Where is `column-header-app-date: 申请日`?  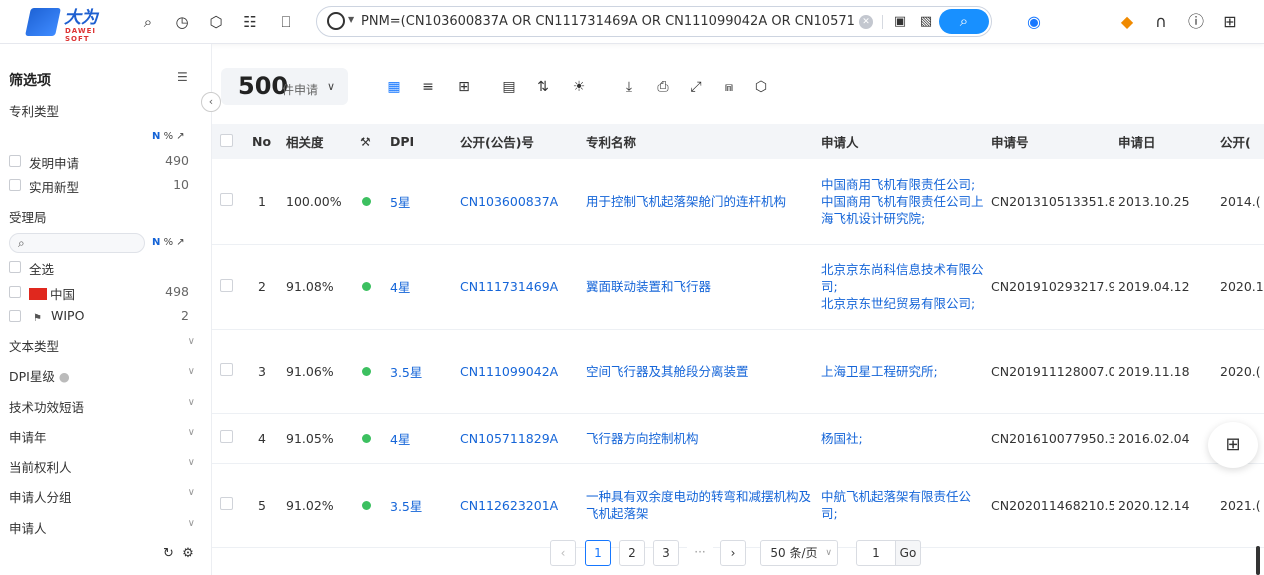
column-header-app-date: 申请日 is located at coordinates (1165, 141).